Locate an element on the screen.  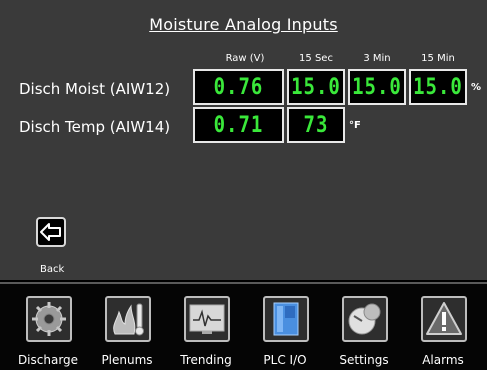
disch-temp-15sec-readout: 73 is located at coordinates (316, 125).